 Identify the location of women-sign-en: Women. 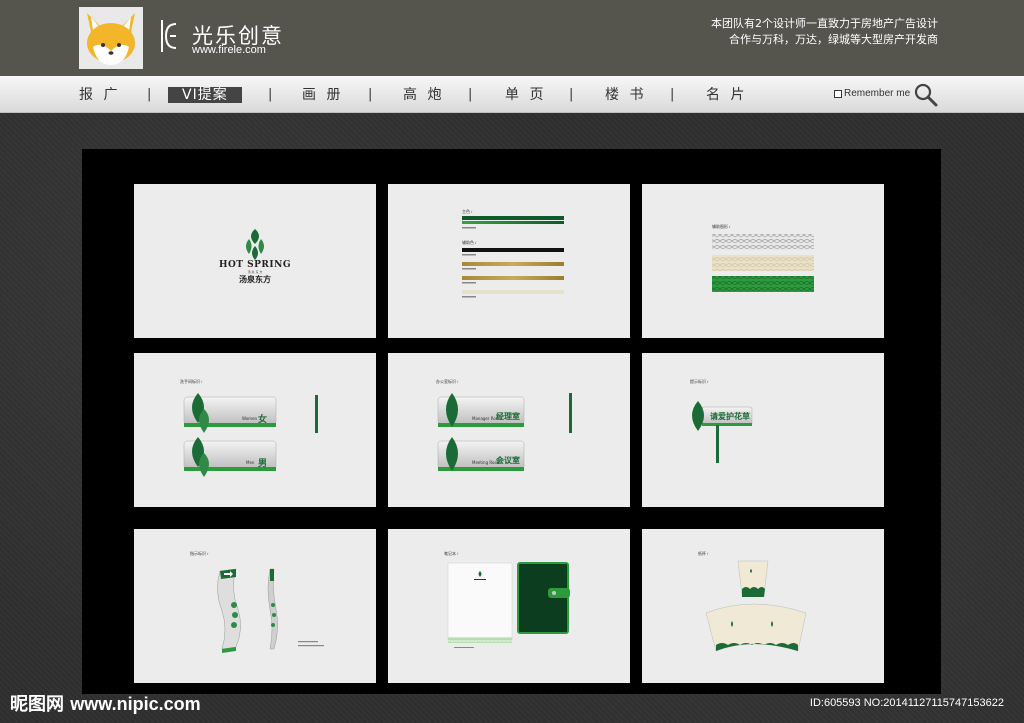
(250, 418).